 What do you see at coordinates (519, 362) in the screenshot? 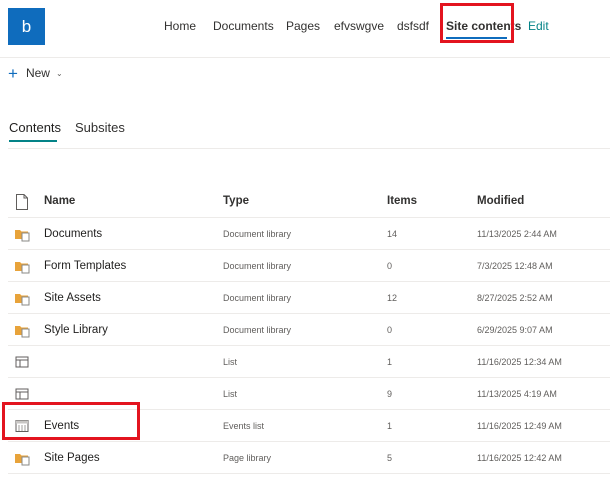
I see `row-modified: 11/16/2025 12:34 AM` at bounding box center [519, 362].